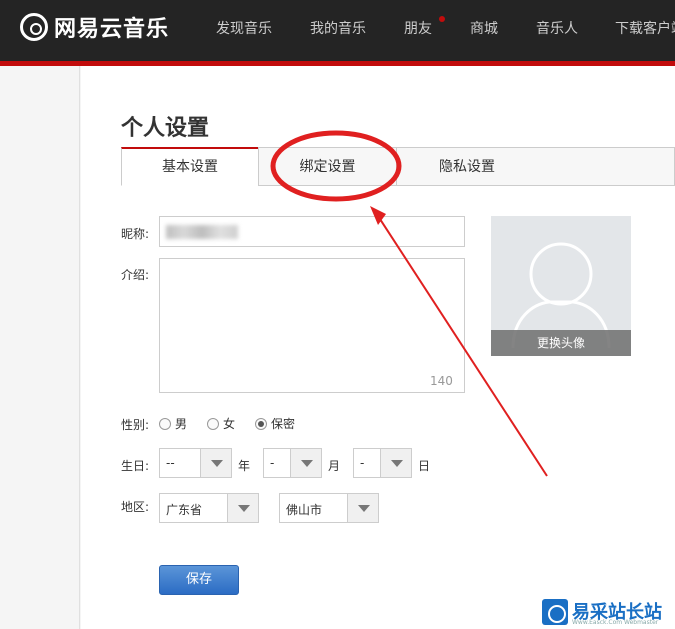 Image resolution: width=675 pixels, height=629 pixels. I want to click on nav-friends: 朋友, so click(418, 28).